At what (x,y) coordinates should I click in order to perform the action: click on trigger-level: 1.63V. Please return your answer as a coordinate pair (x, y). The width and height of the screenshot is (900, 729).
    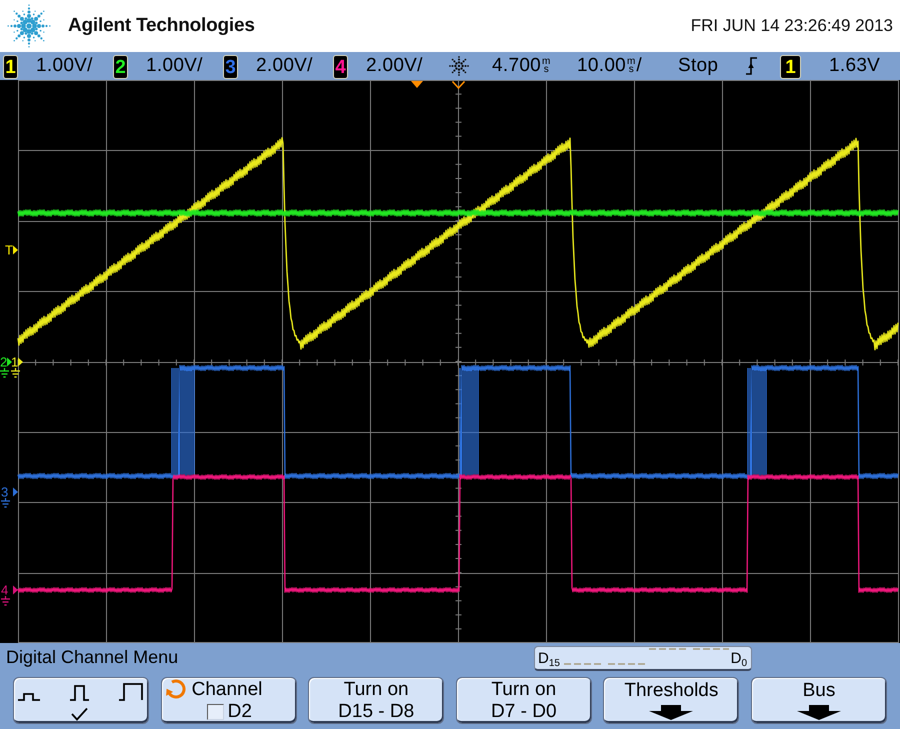
    Looking at the image, I should click on (854, 66).